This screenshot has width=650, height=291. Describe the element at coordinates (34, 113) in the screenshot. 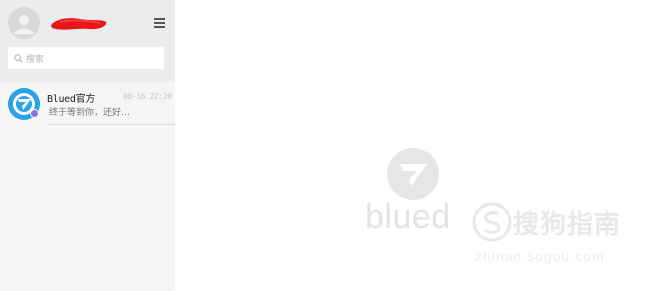

I see `verified-badge-icon` at that location.